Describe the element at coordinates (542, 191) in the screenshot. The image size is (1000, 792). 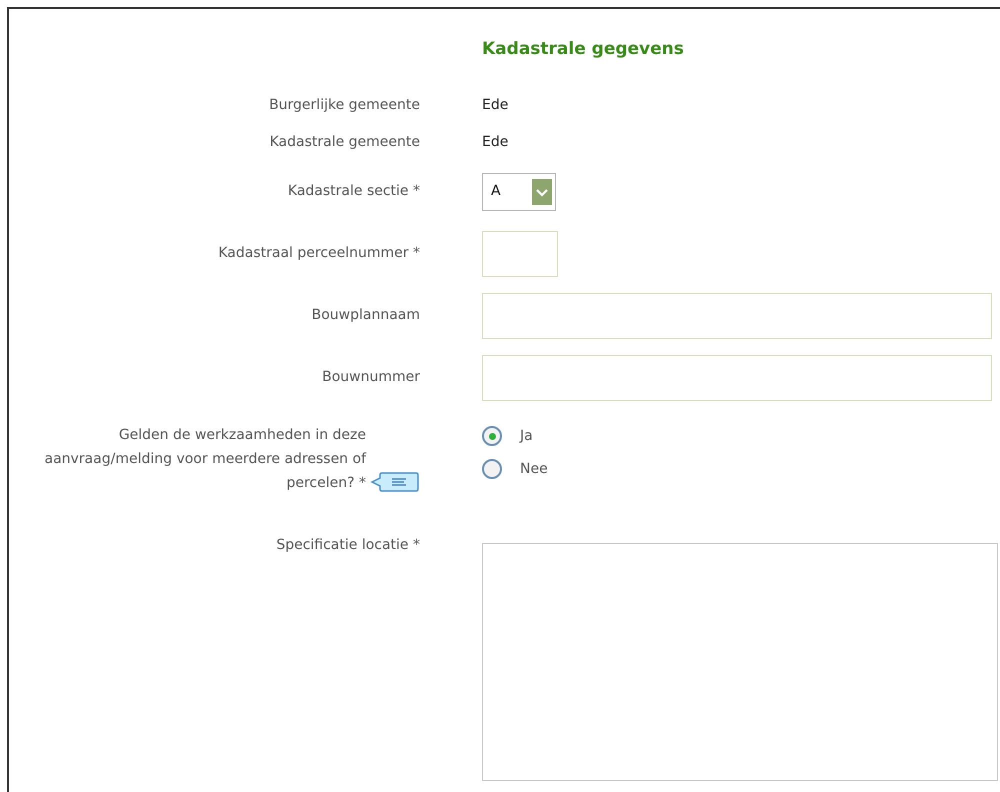
I see `chevron-down-icon` at that location.